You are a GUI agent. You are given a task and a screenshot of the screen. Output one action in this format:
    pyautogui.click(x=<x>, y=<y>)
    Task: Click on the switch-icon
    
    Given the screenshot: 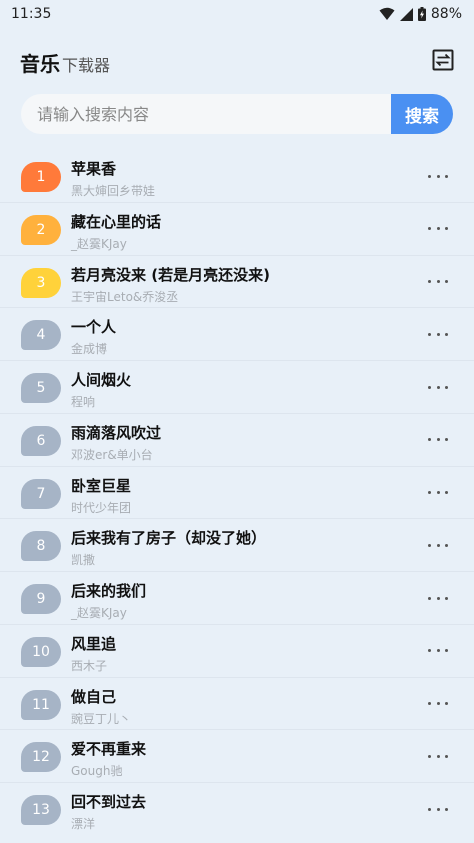 What is the action you would take?
    pyautogui.click(x=443, y=60)
    